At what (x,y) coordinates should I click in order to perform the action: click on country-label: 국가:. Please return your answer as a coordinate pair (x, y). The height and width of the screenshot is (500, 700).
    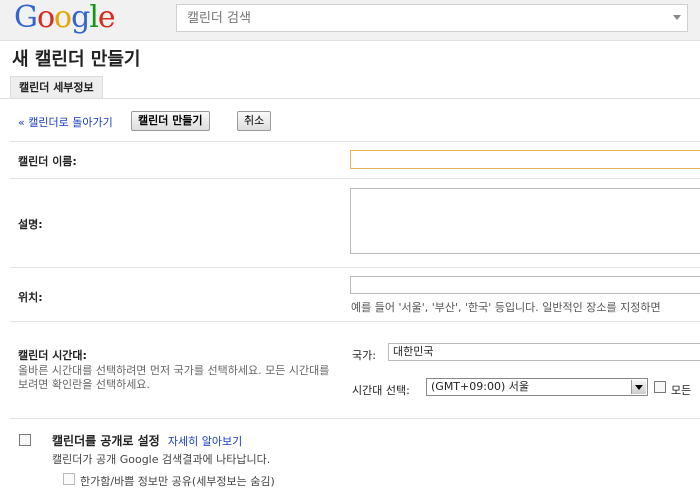
    Looking at the image, I should click on (364, 355).